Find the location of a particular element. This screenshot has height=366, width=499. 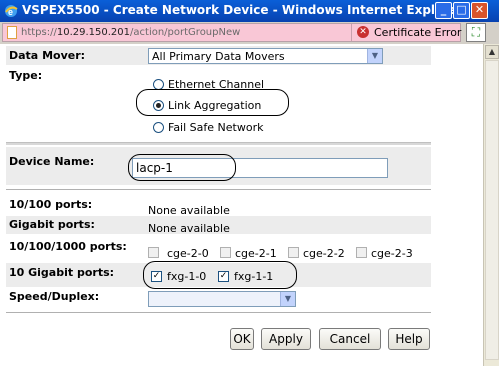

error-shield-icon: ✕ is located at coordinates (363, 32).